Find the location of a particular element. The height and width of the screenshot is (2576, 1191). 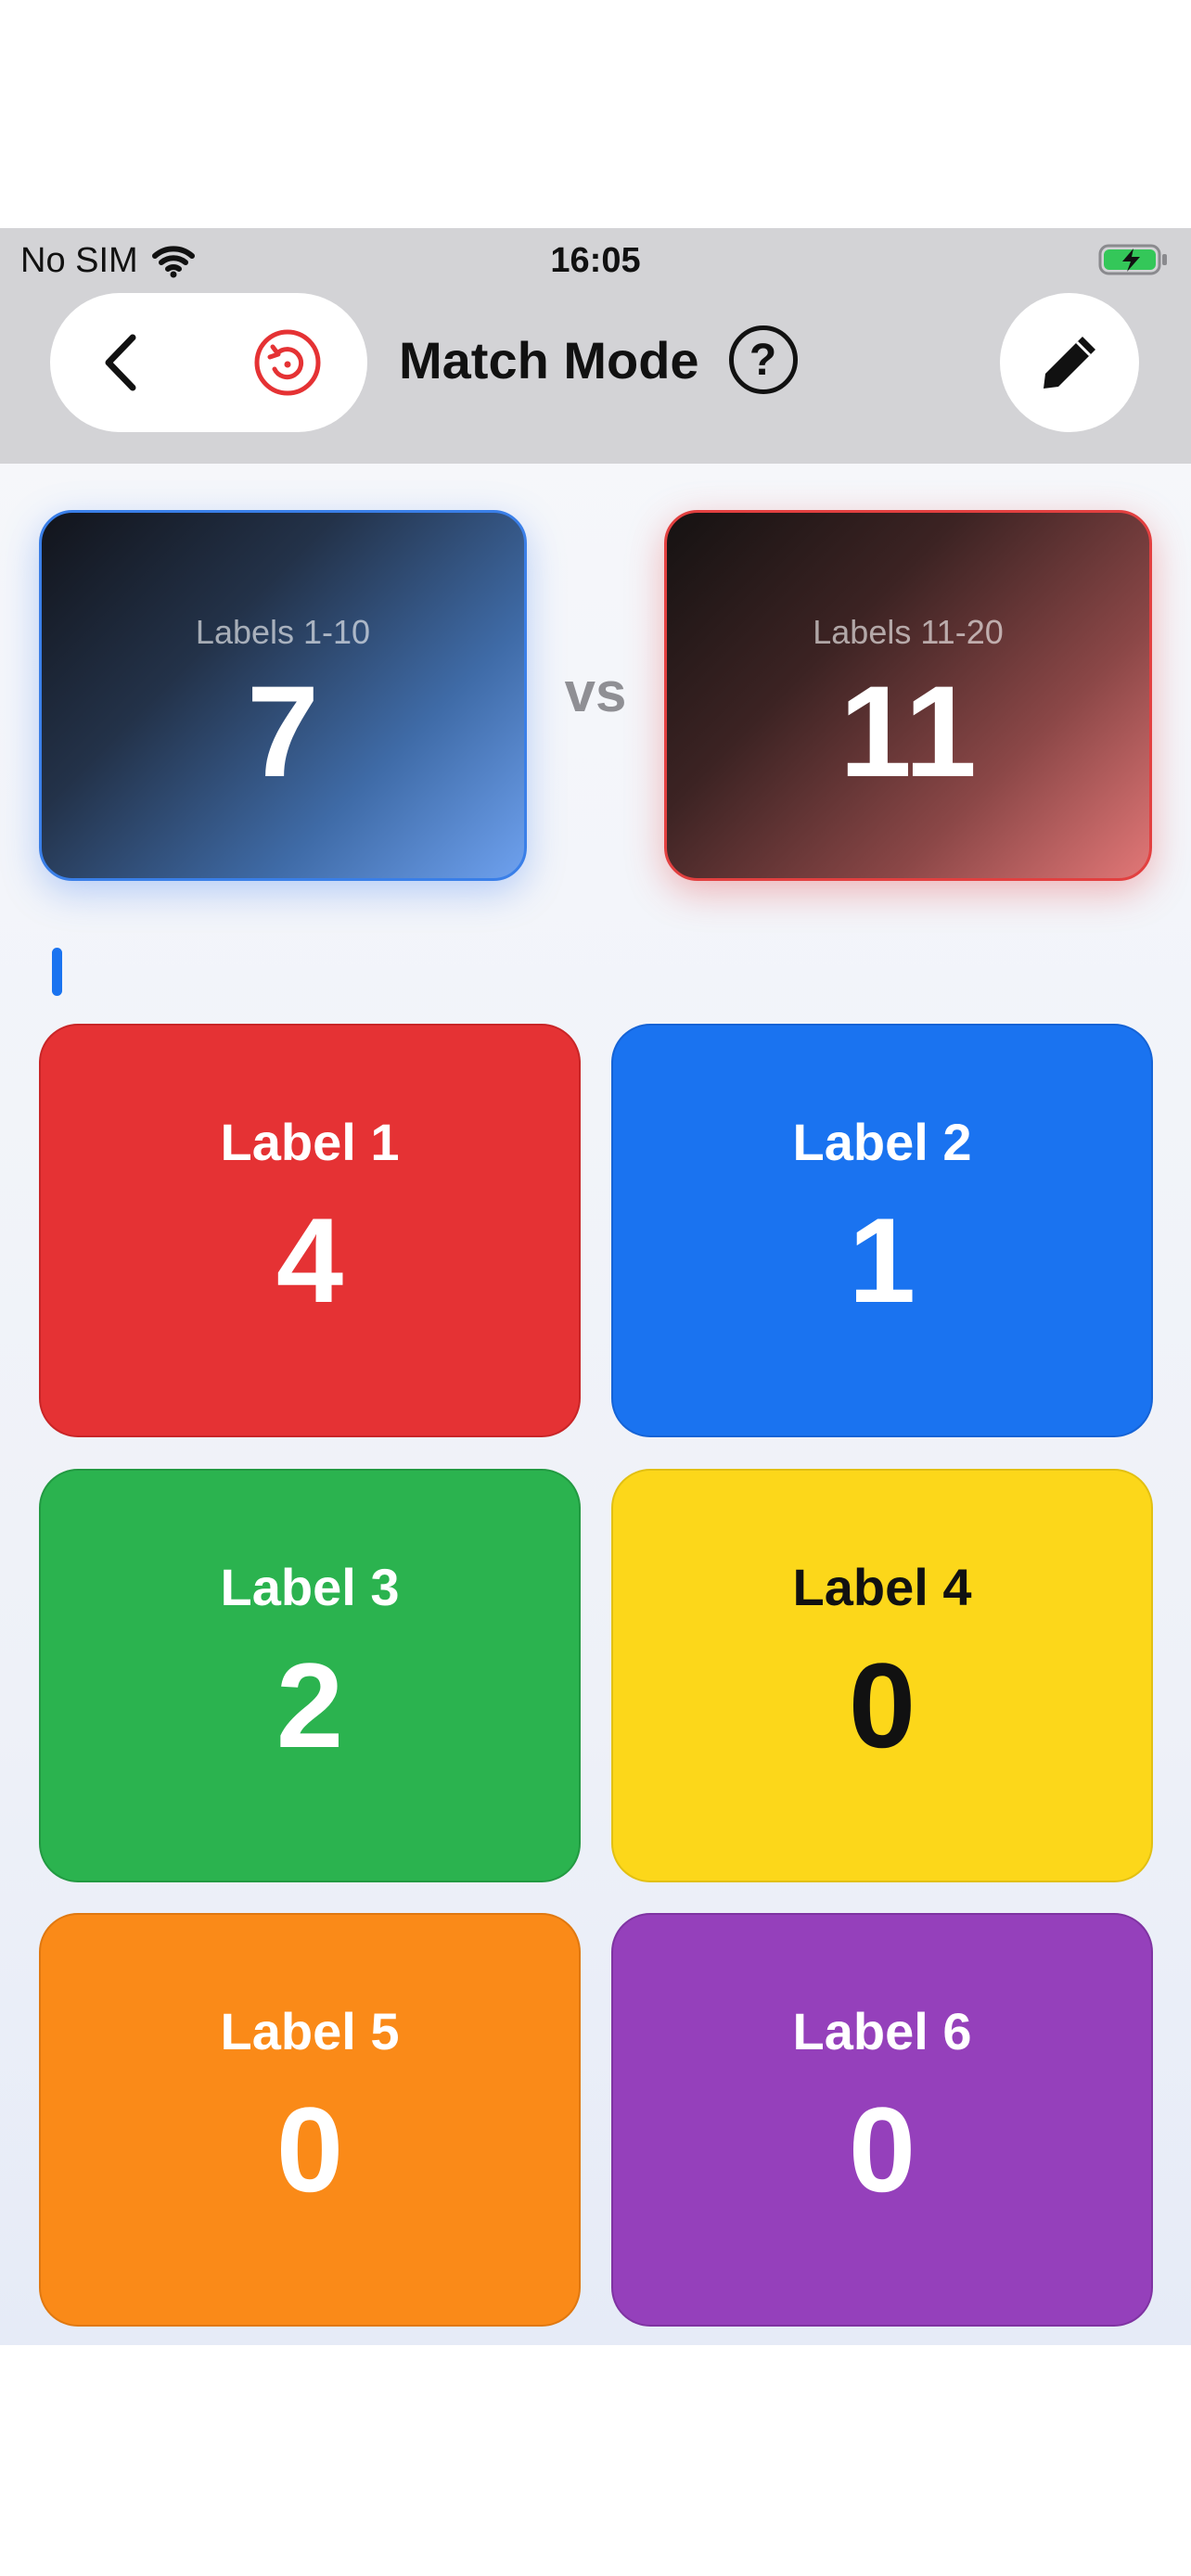

counter-card-6: Label 6 0 is located at coordinates (882, 2120).